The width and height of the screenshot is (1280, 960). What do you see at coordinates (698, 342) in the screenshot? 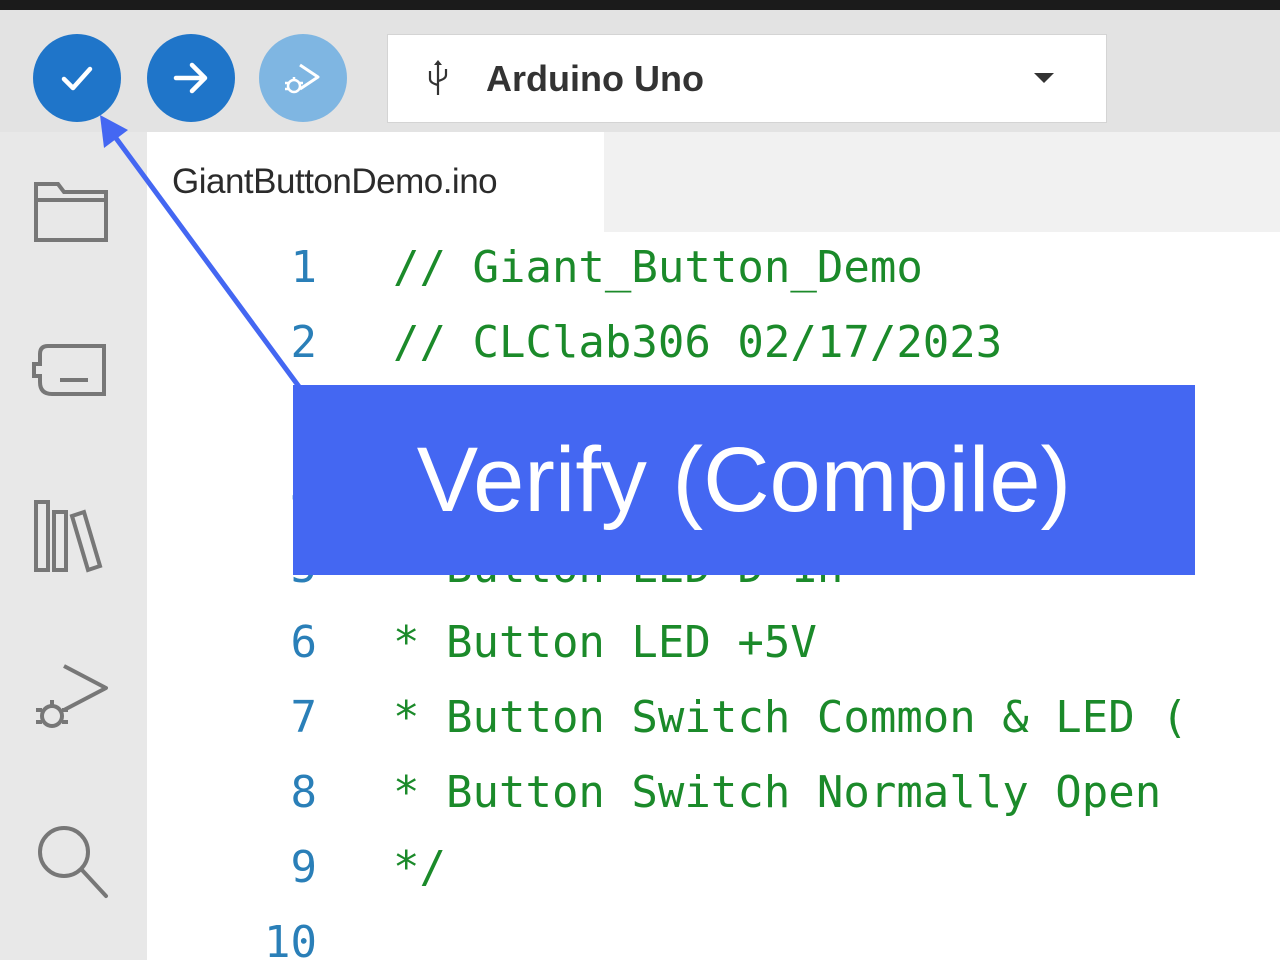
I see `line-text: // CLClab306 02/17/2023` at bounding box center [698, 342].